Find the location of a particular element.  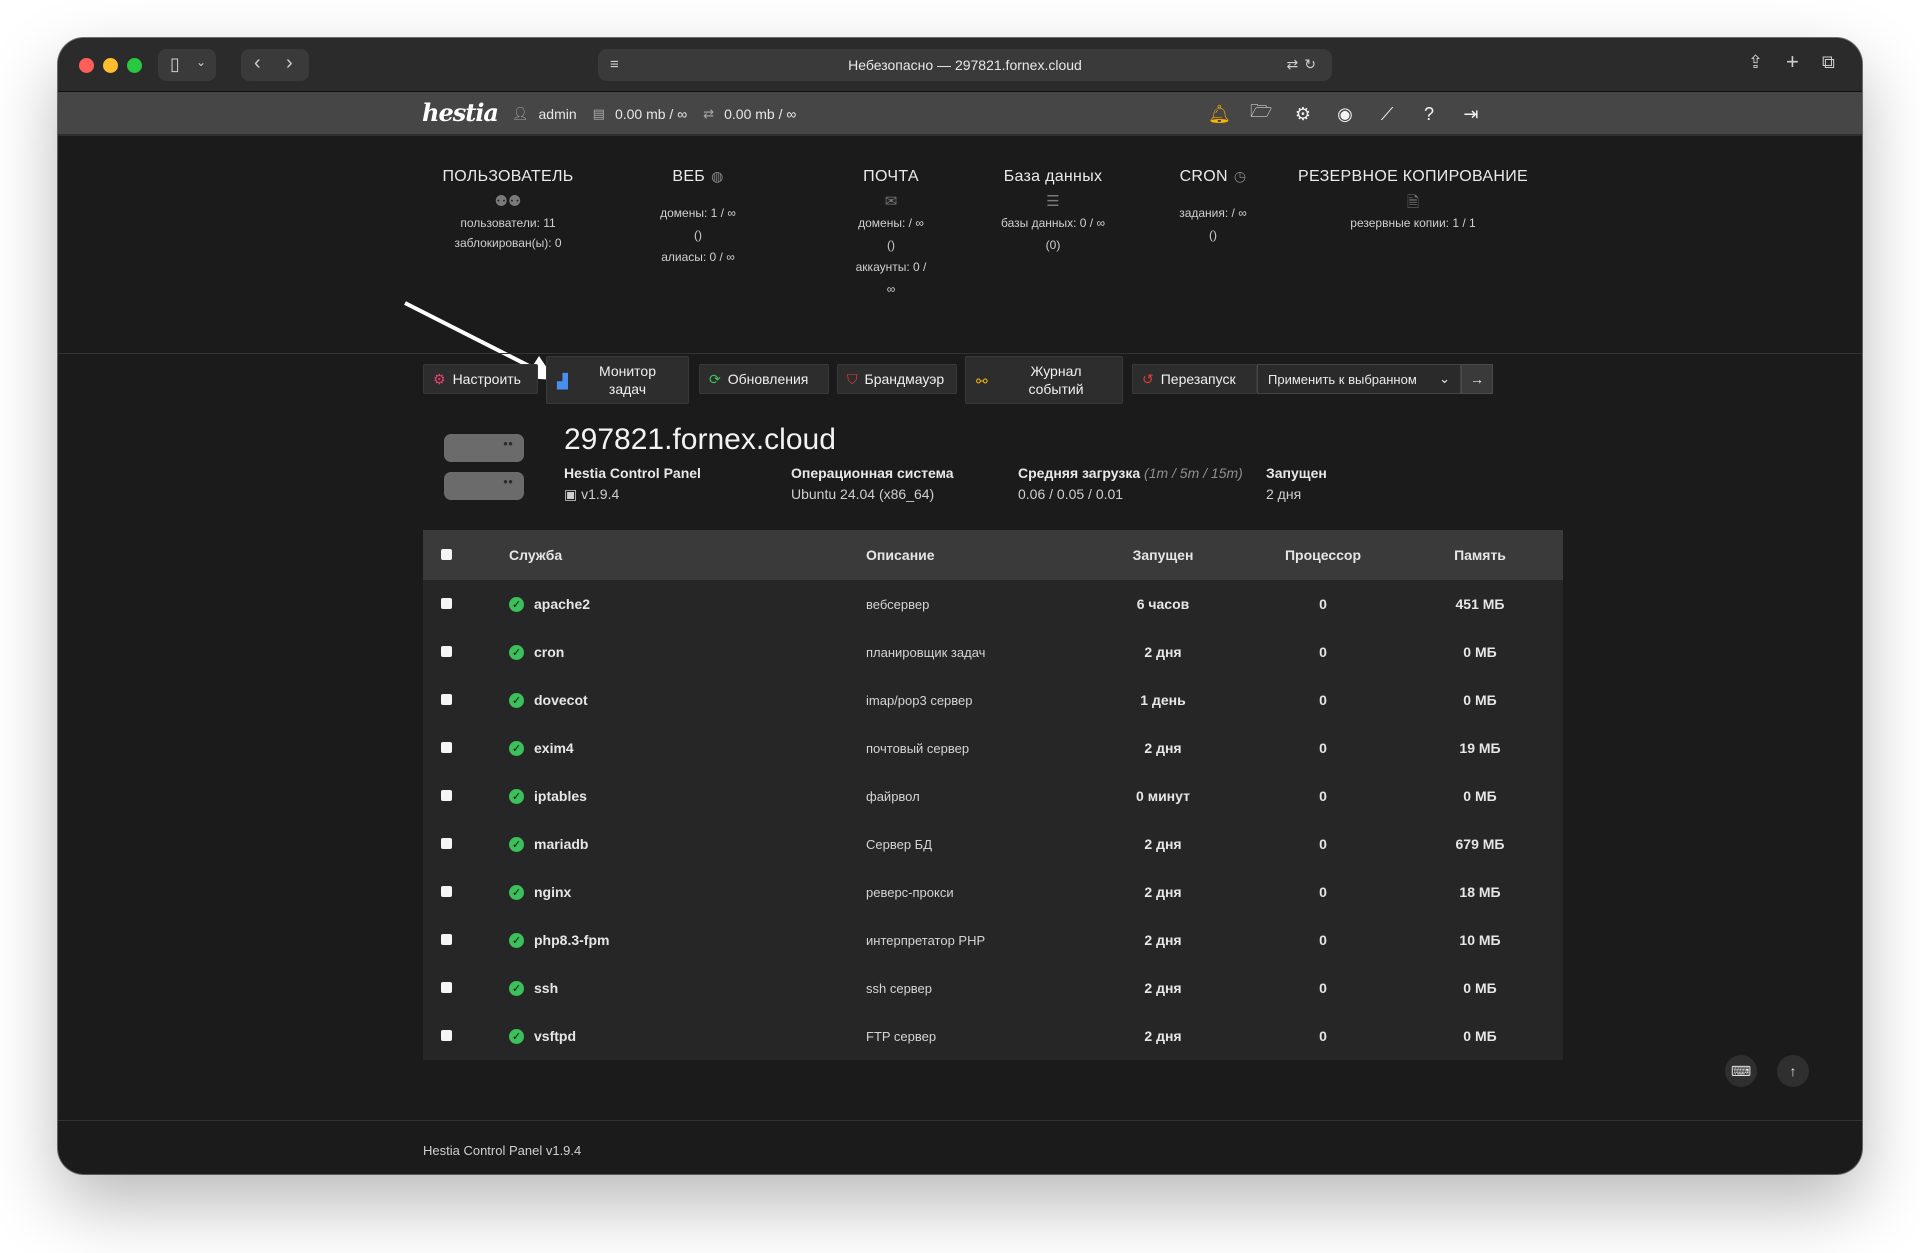

clock-icon: ◷ is located at coordinates (1240, 176).